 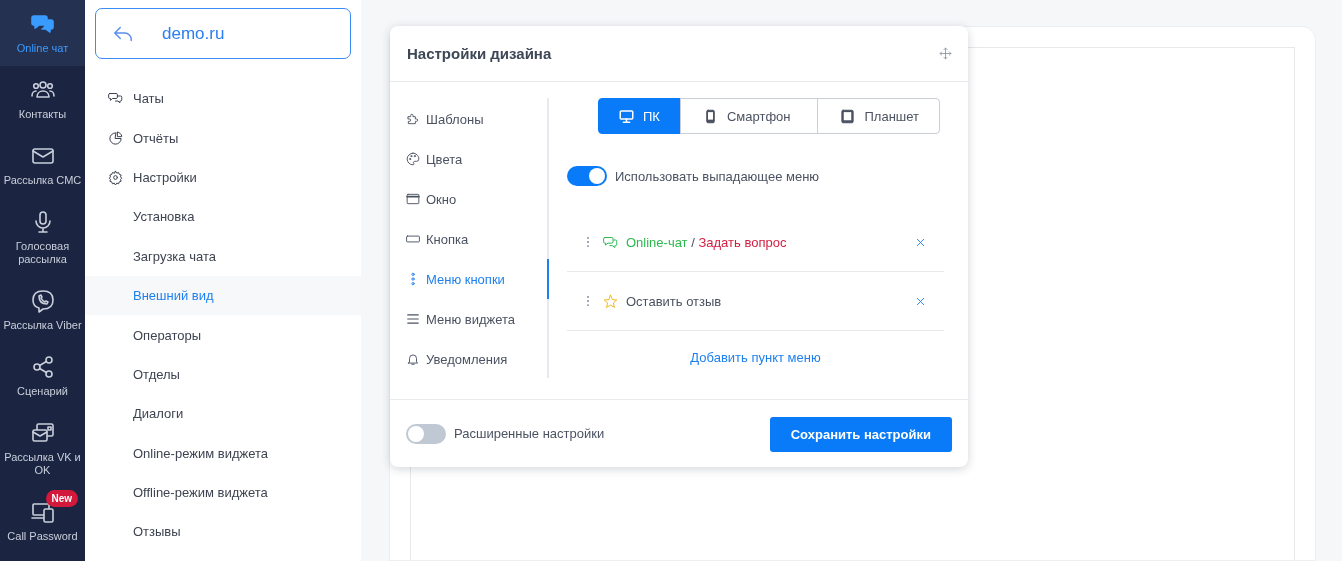 What do you see at coordinates (223, 138) in the screenshot?
I see `nav-item: Отчёты` at bounding box center [223, 138].